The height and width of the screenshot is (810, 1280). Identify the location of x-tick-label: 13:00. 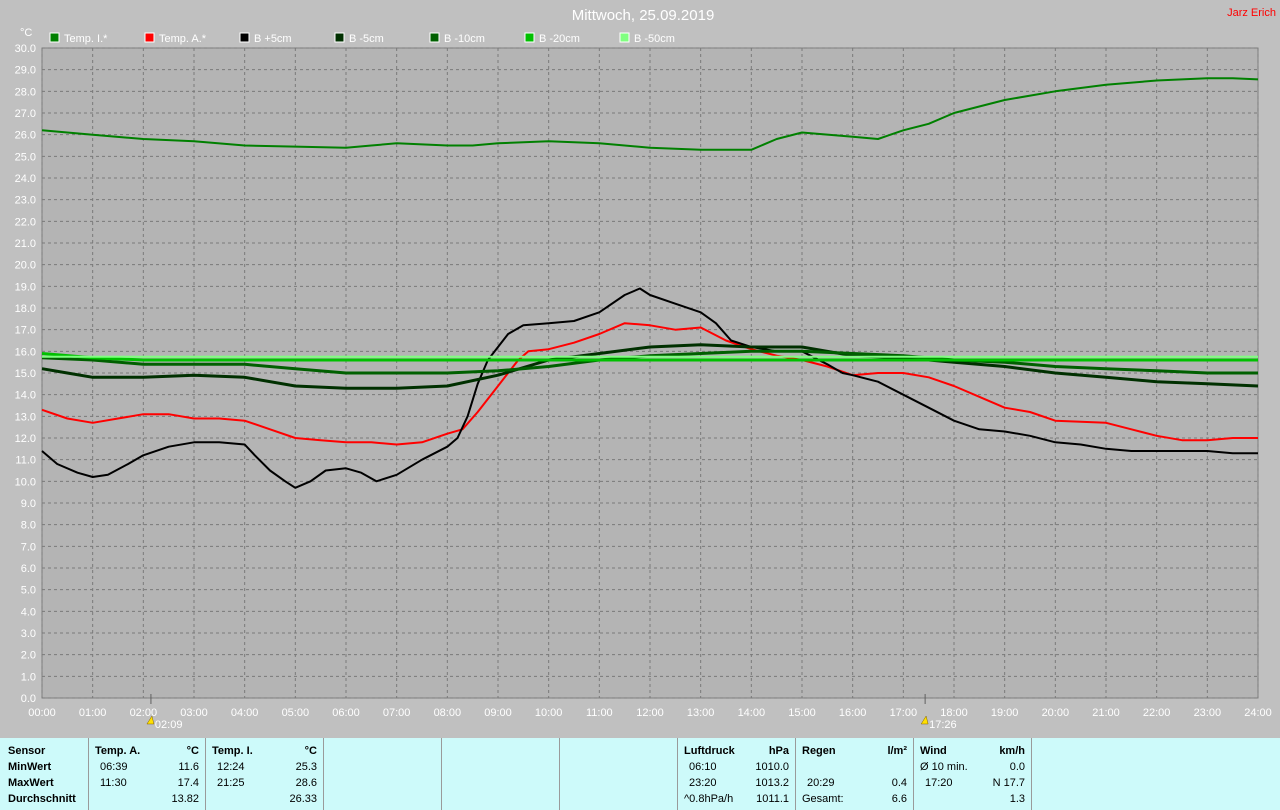
(701, 713).